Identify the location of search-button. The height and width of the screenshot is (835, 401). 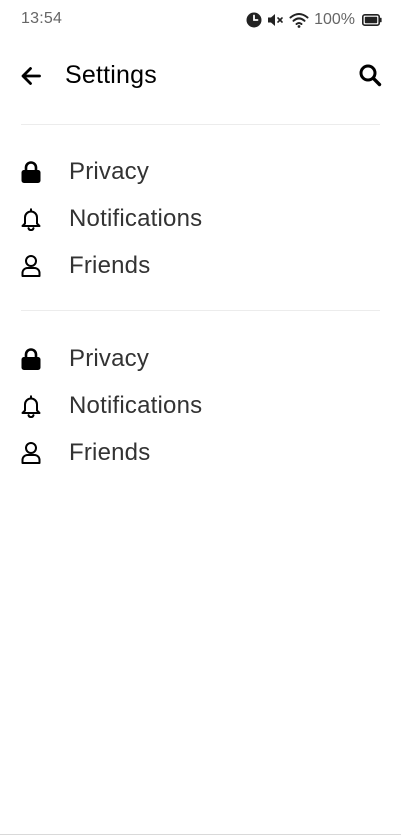
(370, 77).